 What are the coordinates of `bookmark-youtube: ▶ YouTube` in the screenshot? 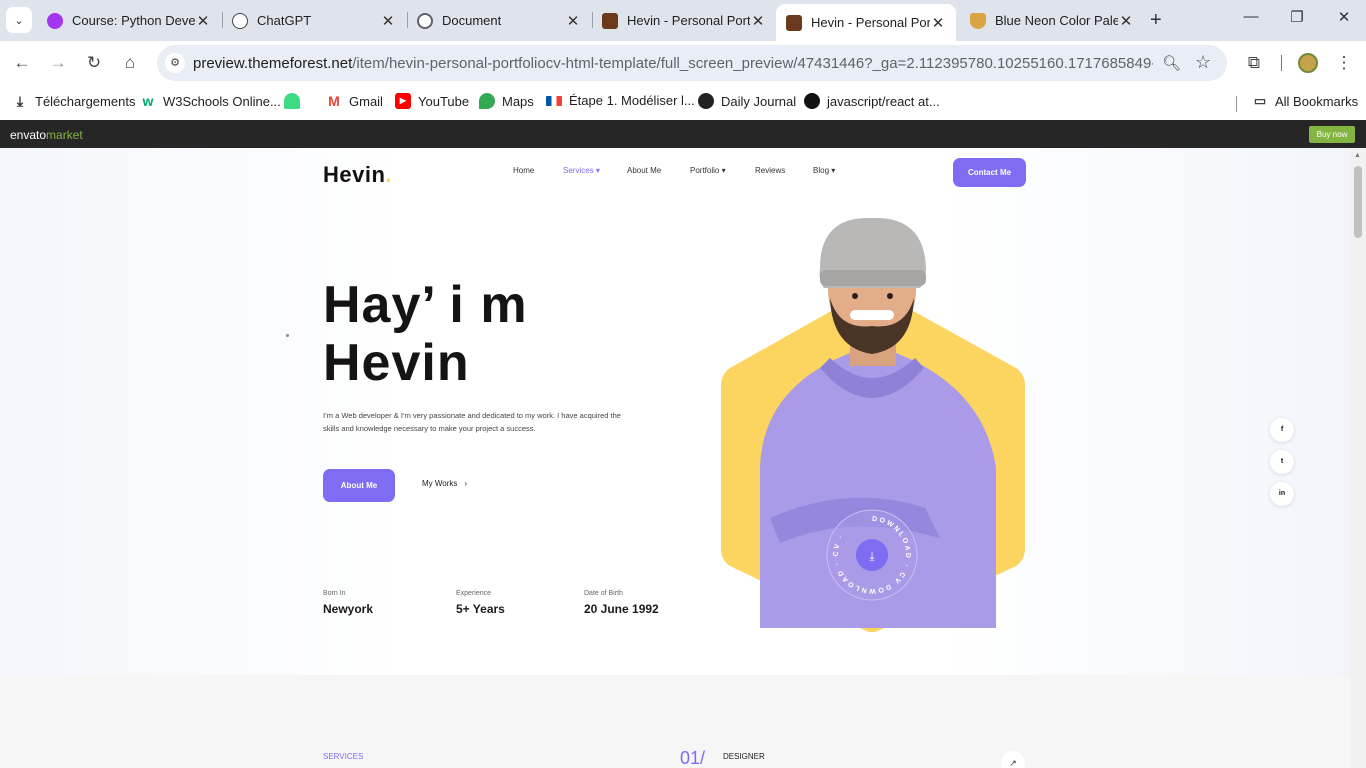 It's located at (432, 101).